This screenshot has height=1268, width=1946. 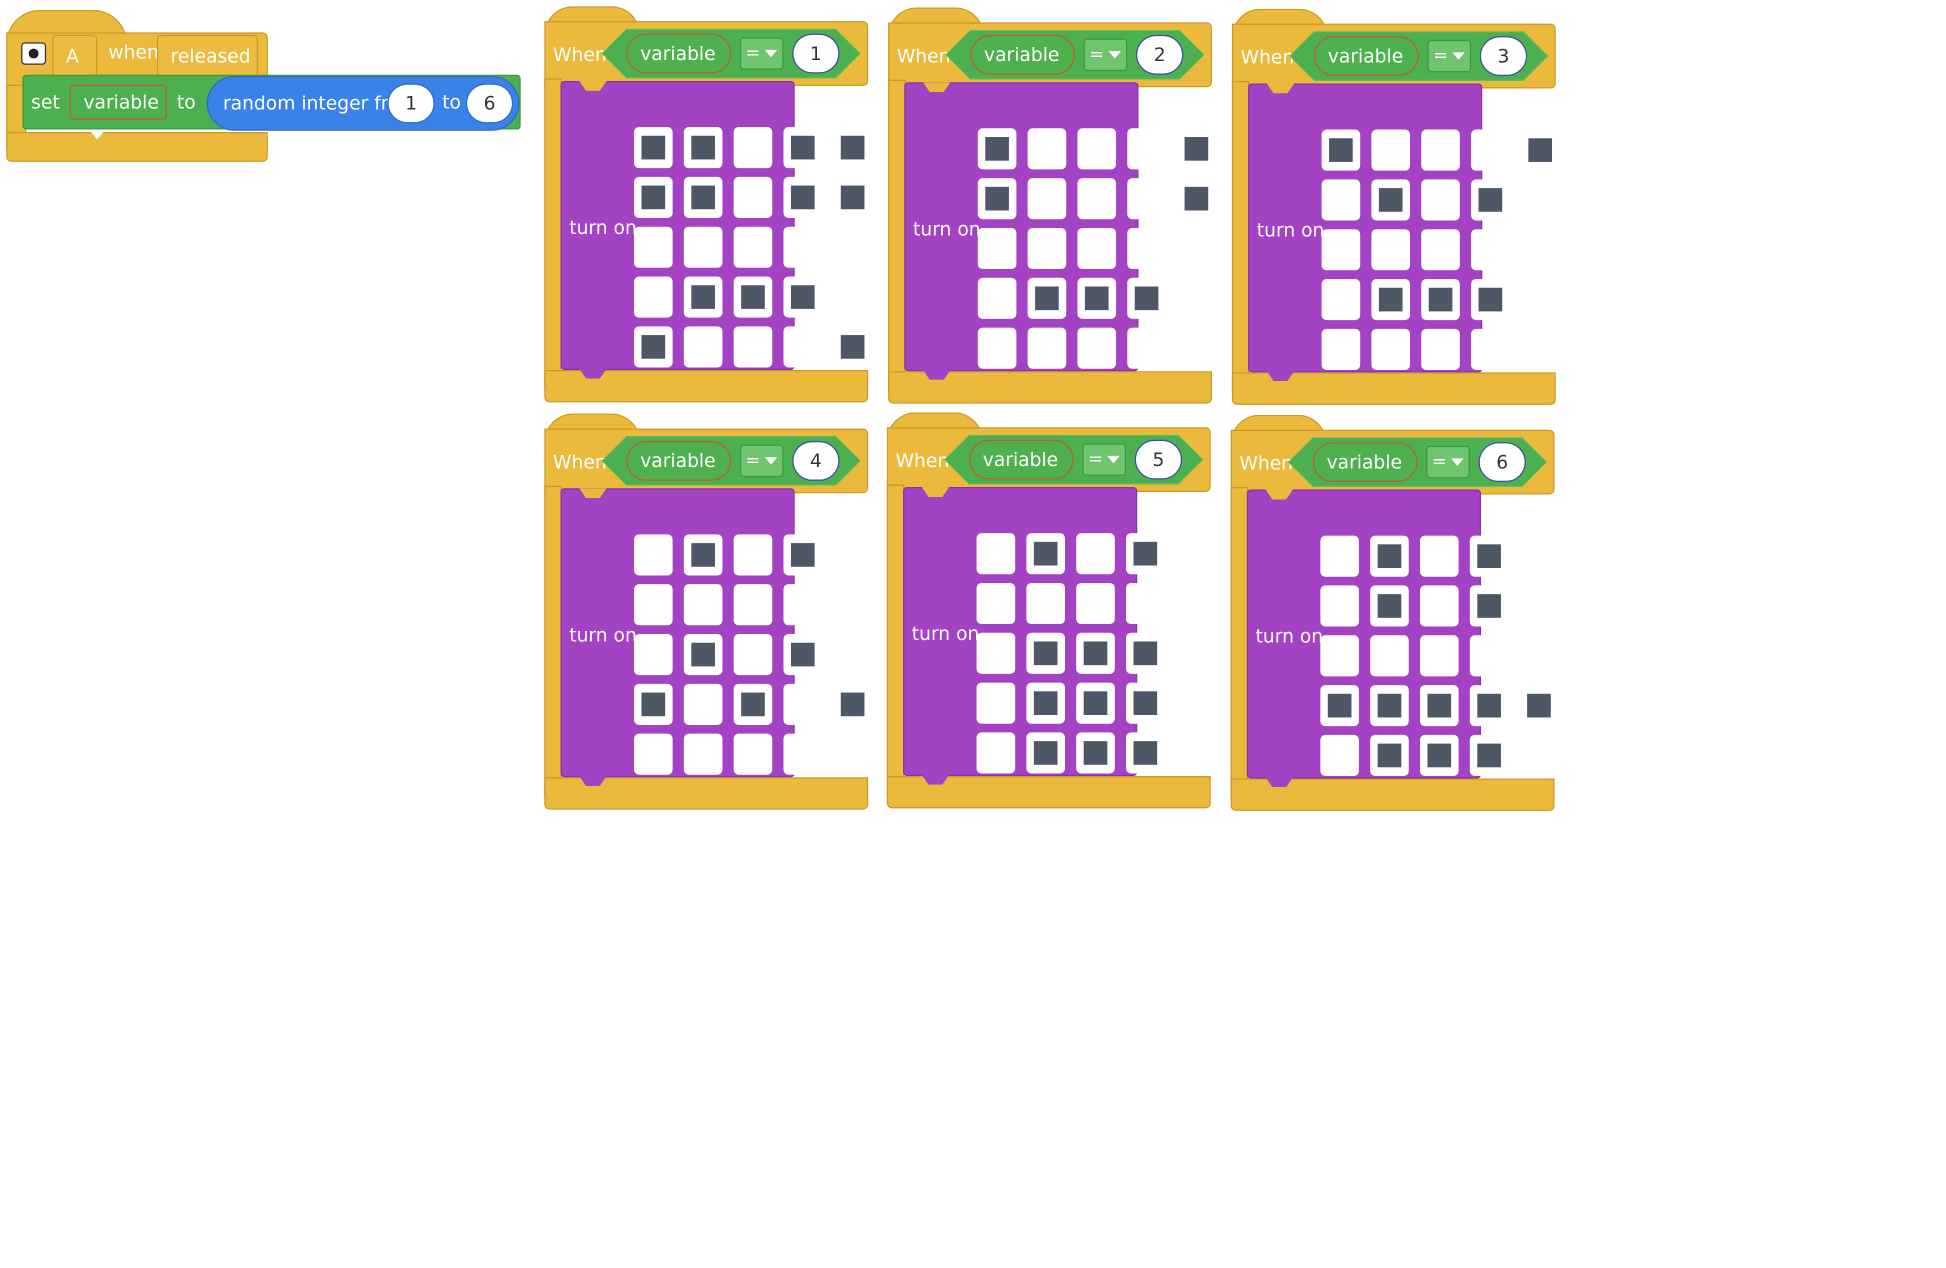 I want to click on value-input: 1, so click(x=815, y=54).